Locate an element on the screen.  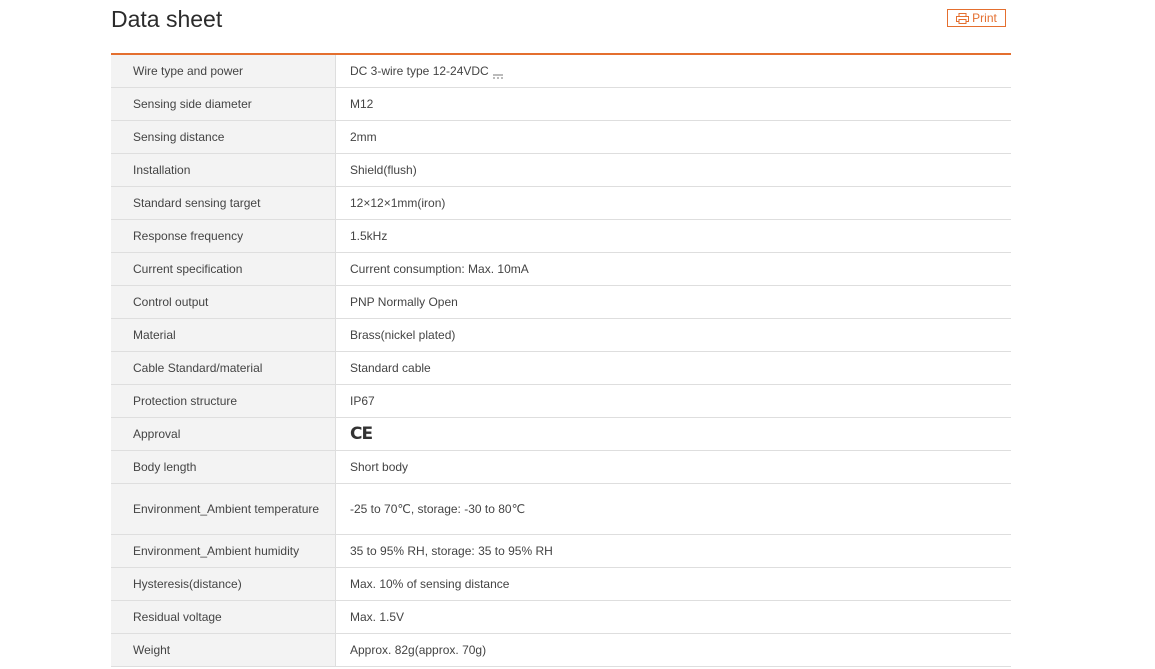
spec-label: Residual voltage is located at coordinates (223, 617).